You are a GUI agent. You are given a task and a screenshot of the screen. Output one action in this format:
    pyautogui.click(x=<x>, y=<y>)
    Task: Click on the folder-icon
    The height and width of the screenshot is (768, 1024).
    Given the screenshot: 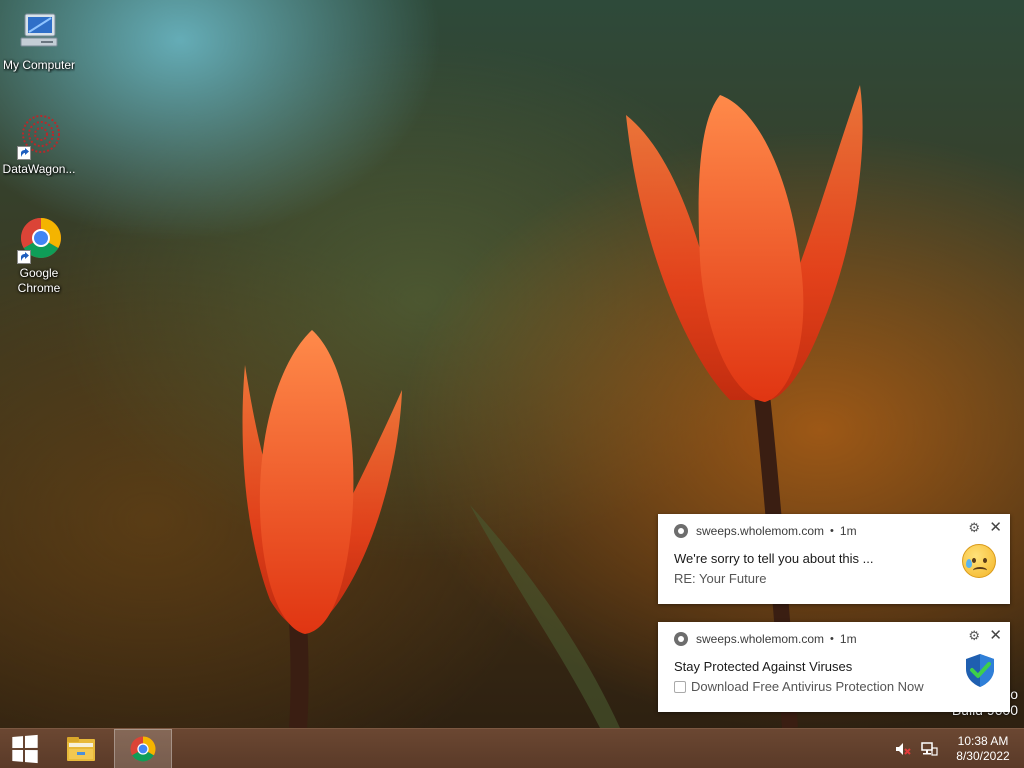 What is the action you would take?
    pyautogui.click(x=81, y=749)
    